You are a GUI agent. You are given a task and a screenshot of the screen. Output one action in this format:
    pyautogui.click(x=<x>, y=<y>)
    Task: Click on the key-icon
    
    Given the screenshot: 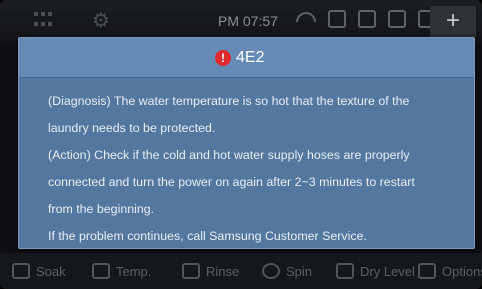 What is the action you would take?
    pyautogui.click(x=337, y=19)
    